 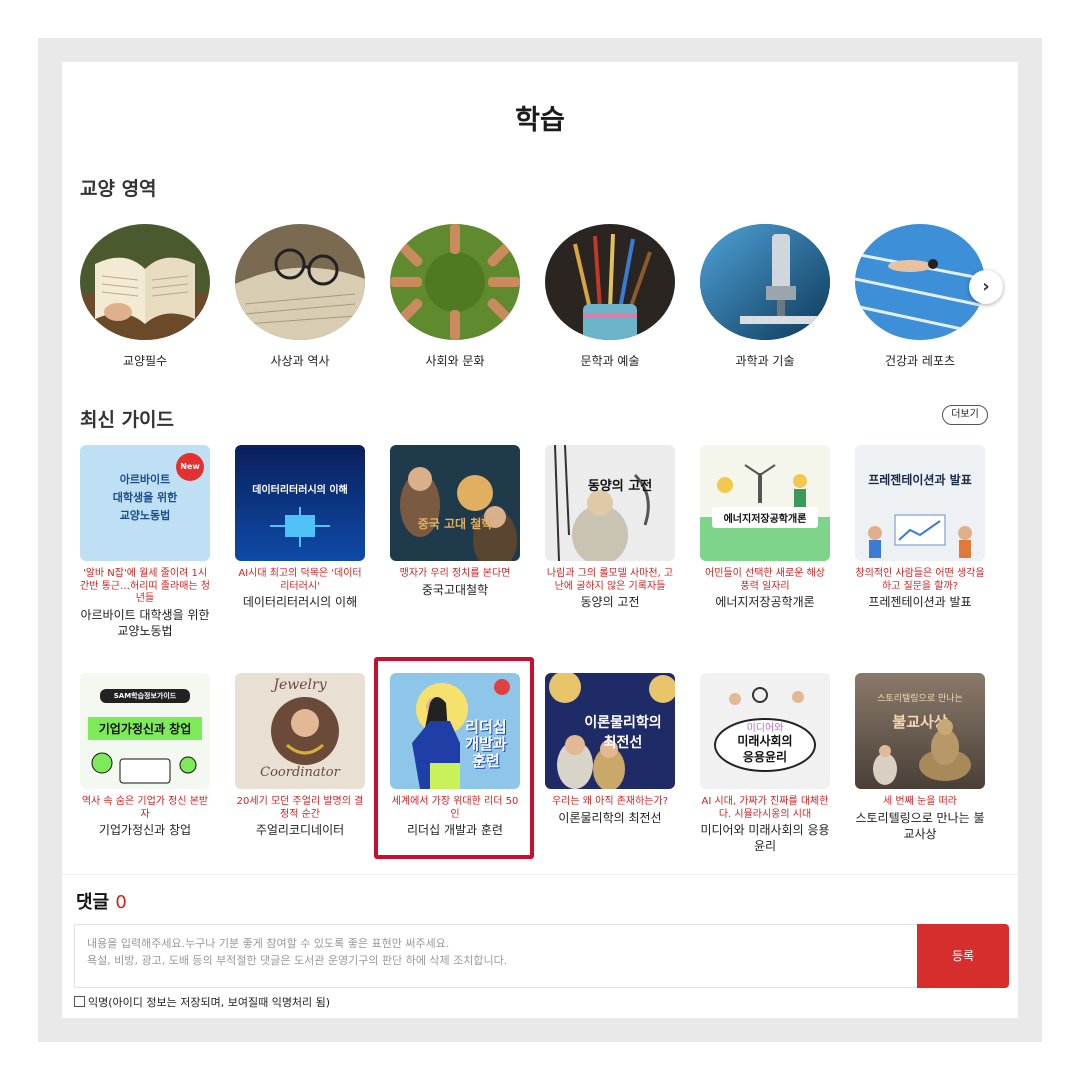 What do you see at coordinates (79, 1001) in the screenshot?
I see `checkbox-icon` at bounding box center [79, 1001].